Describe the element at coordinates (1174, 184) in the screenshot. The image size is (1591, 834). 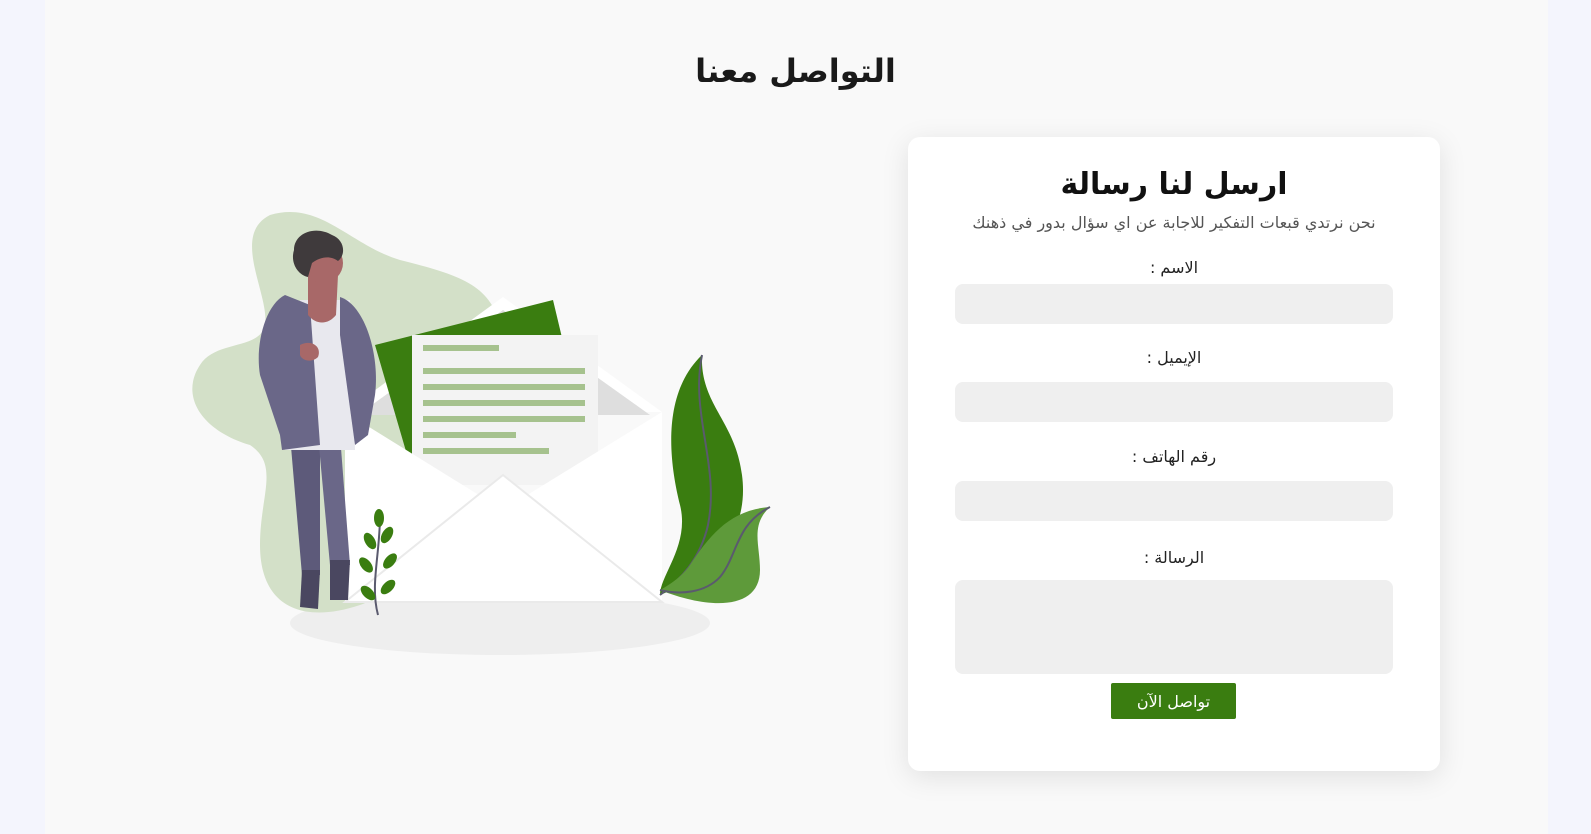
I see `form-title: ارسل لنا رسالة` at that location.